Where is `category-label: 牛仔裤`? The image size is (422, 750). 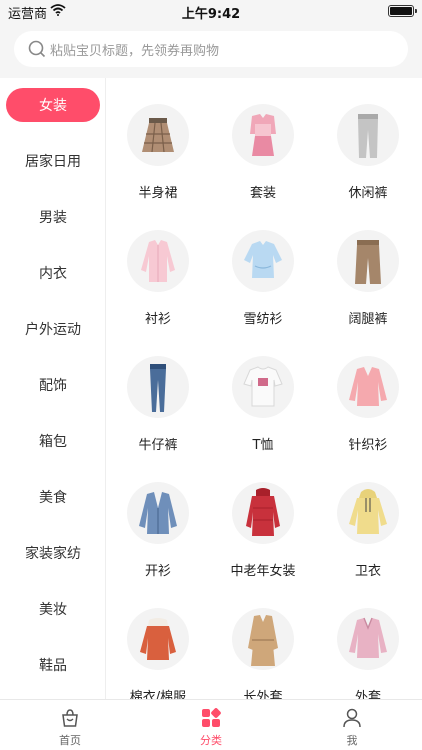 category-label: 牛仔裤 is located at coordinates (158, 445).